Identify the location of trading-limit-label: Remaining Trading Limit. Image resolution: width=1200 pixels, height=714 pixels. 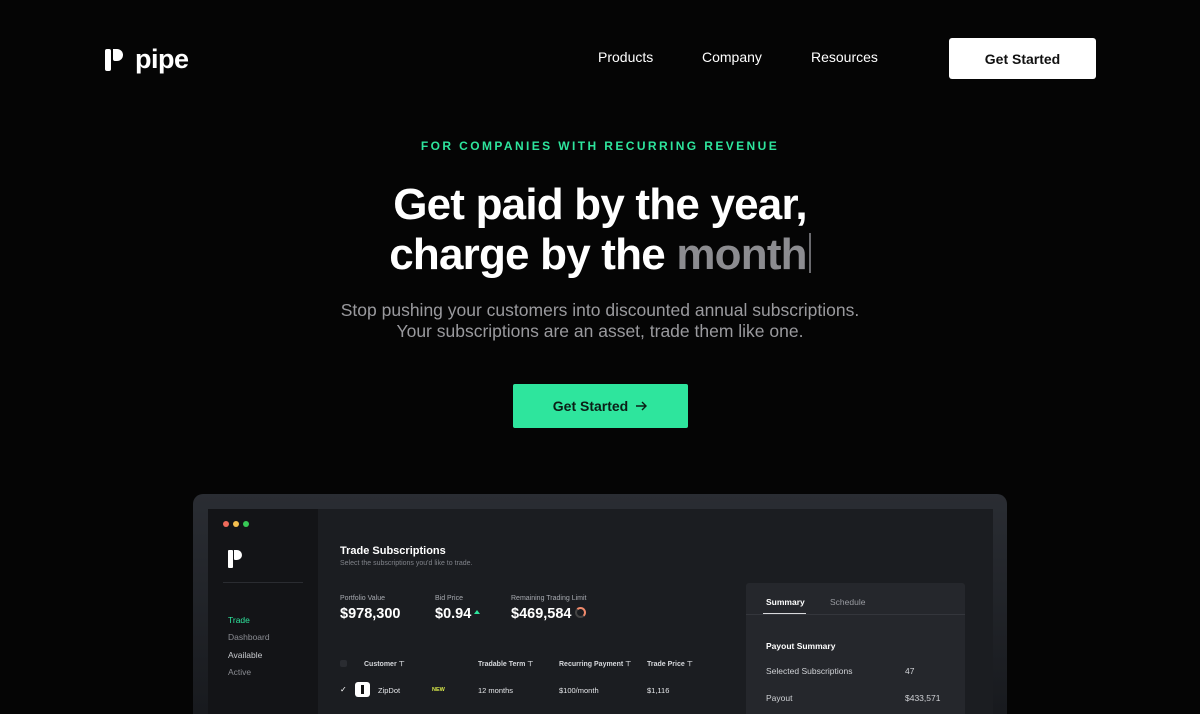
(549, 598).